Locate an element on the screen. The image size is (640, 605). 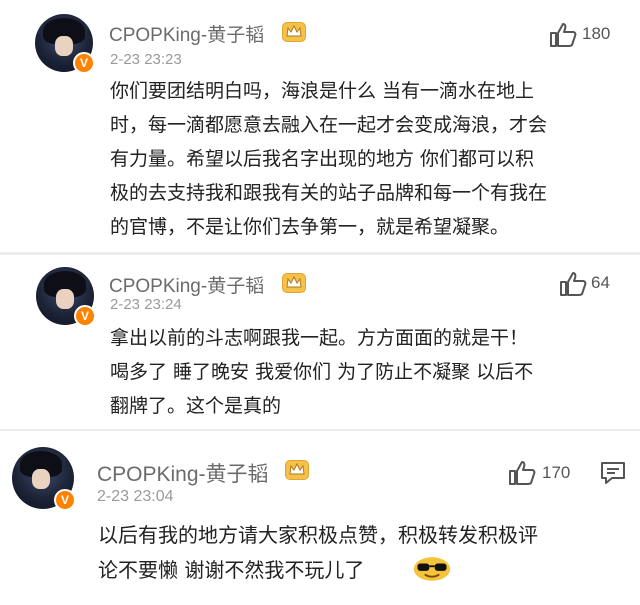
sunglasses-emoji-icon is located at coordinates (432, 569).